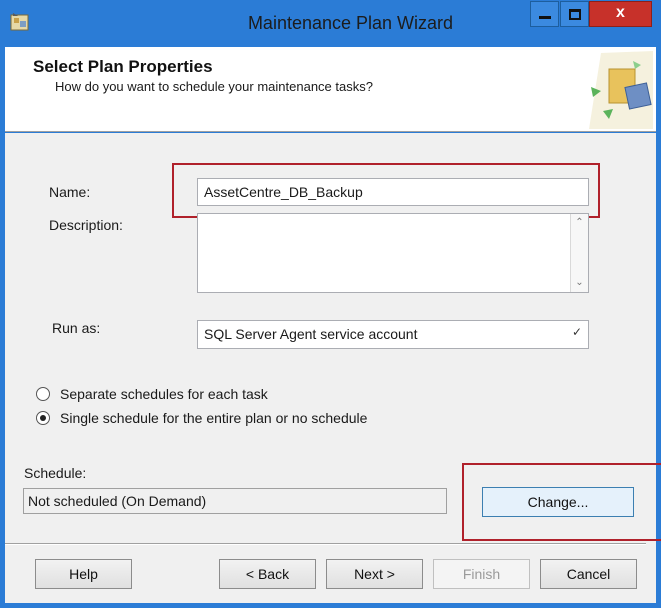 This screenshot has width=661, height=608. What do you see at coordinates (545, 17) in the screenshot?
I see `minimize-icon` at bounding box center [545, 17].